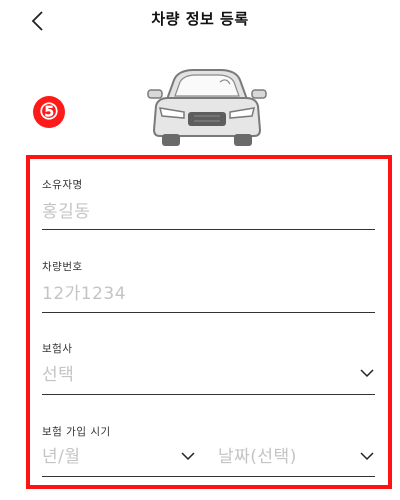  Describe the element at coordinates (66, 209) in the screenshot. I see `owner-name-input: 홍길동` at that location.